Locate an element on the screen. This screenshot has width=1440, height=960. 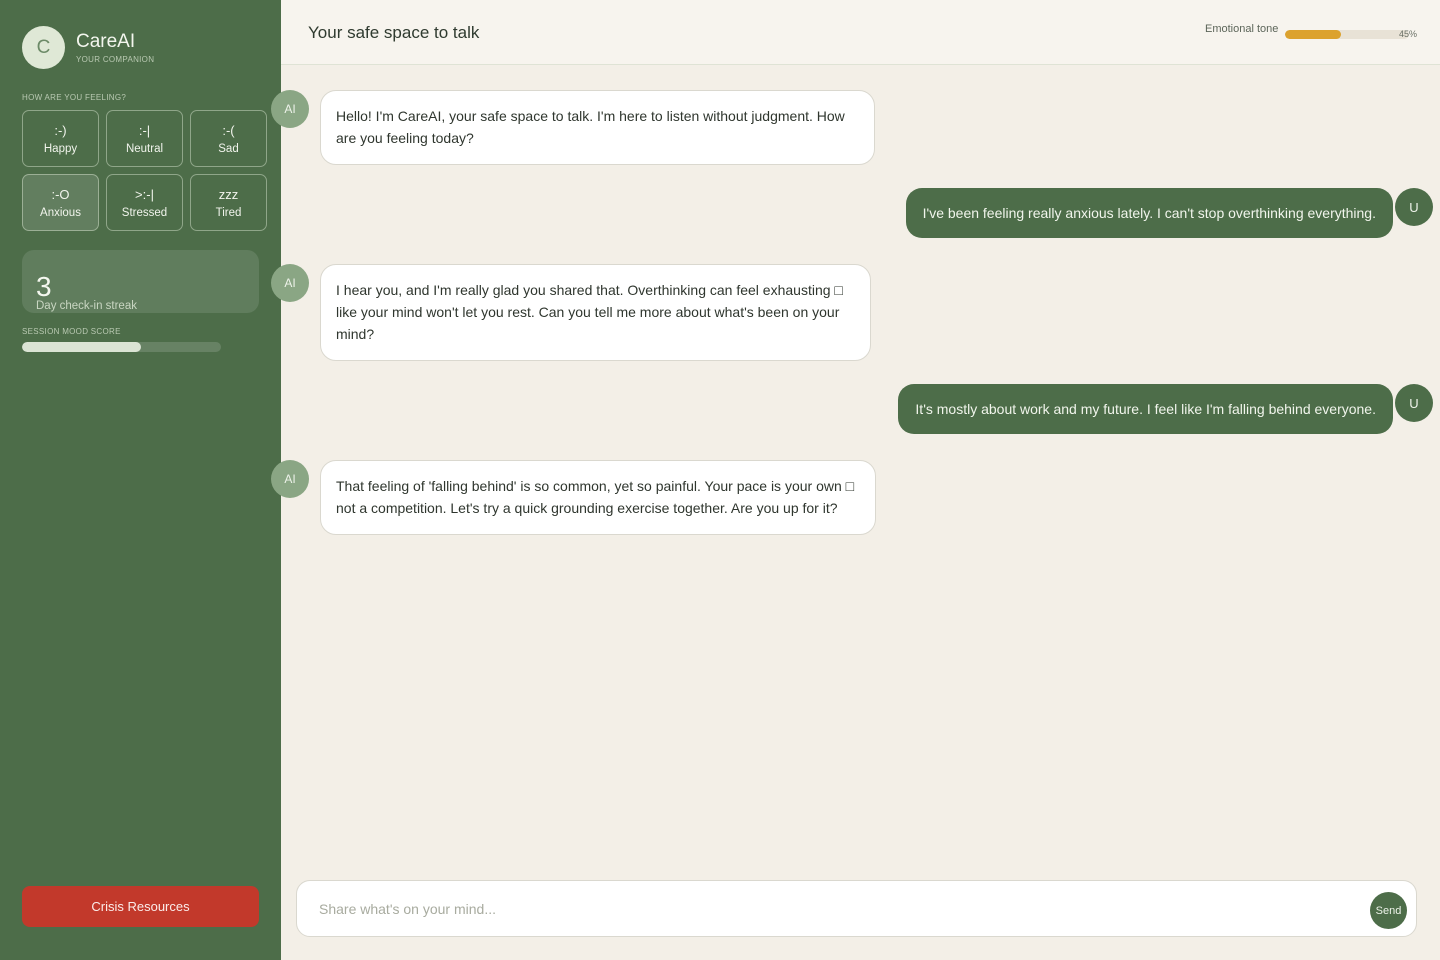
page-title: Your safe space to talk is located at coordinates (394, 32).